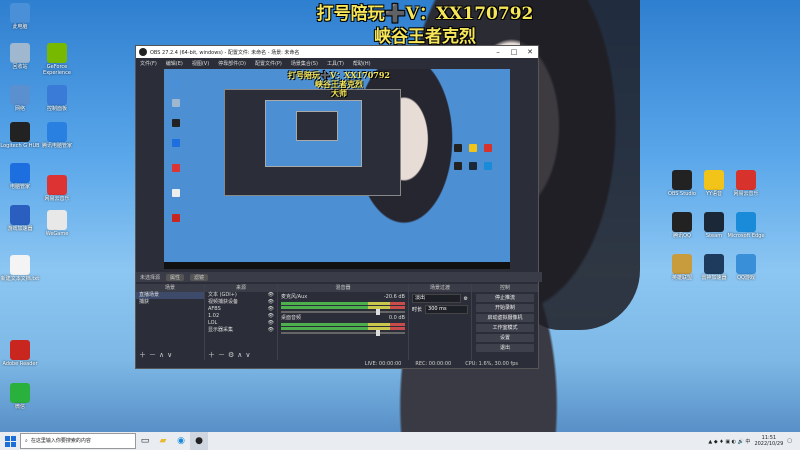 The height and width of the screenshot is (450, 800). Describe the element at coordinates (214, 316) in the screenshot. I see `source-label: 1.02` at that location.